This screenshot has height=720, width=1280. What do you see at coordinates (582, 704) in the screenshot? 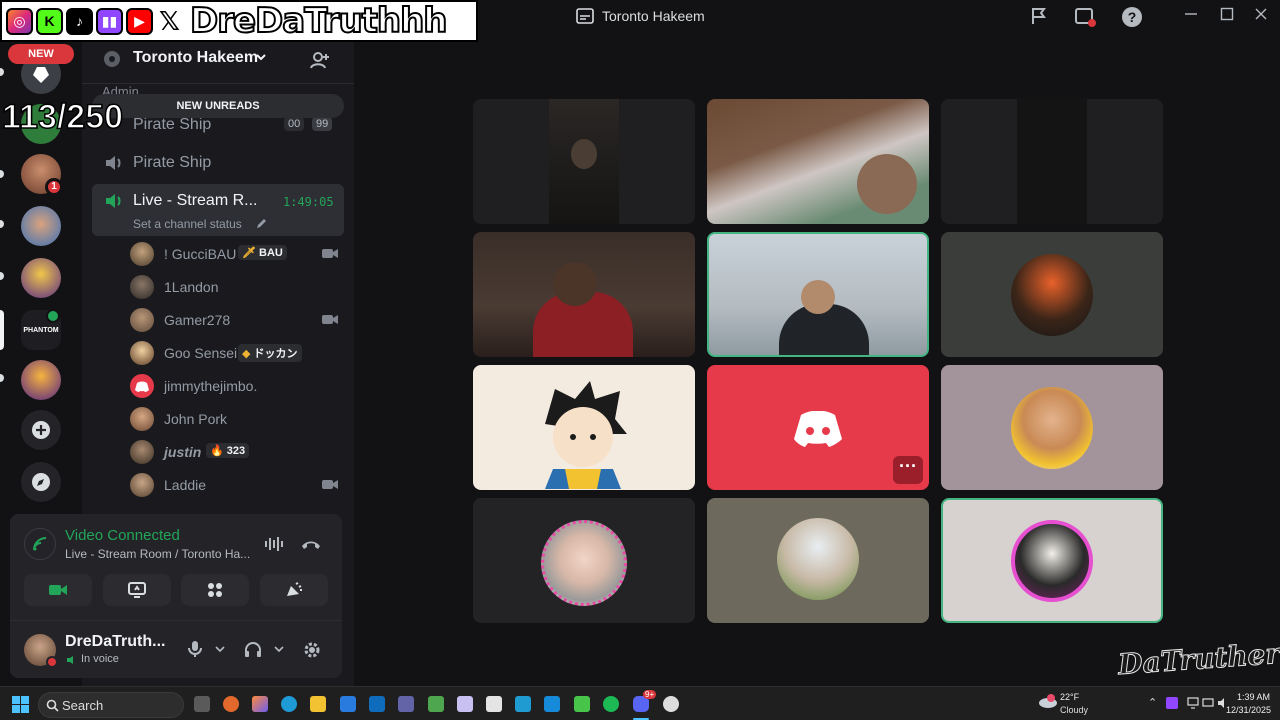
I see `app-icon-bright-green` at bounding box center [582, 704].